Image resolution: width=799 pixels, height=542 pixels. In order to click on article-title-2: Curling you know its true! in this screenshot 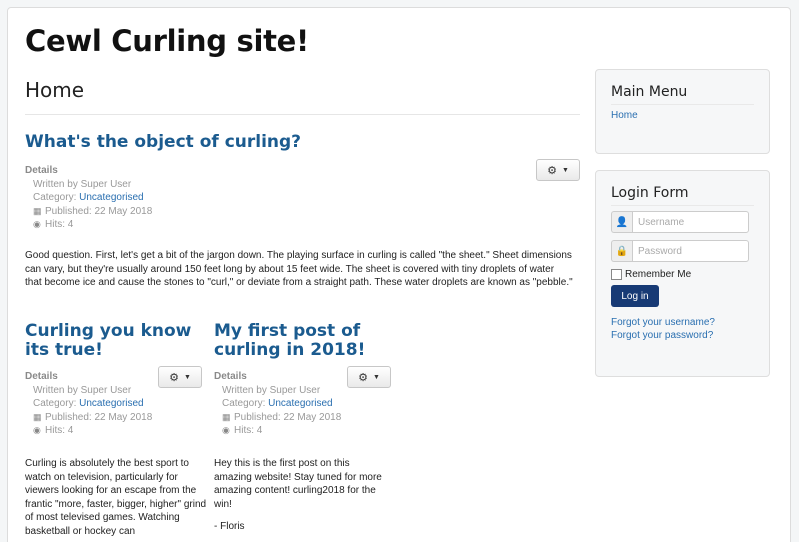, I will do `click(112, 341)`.